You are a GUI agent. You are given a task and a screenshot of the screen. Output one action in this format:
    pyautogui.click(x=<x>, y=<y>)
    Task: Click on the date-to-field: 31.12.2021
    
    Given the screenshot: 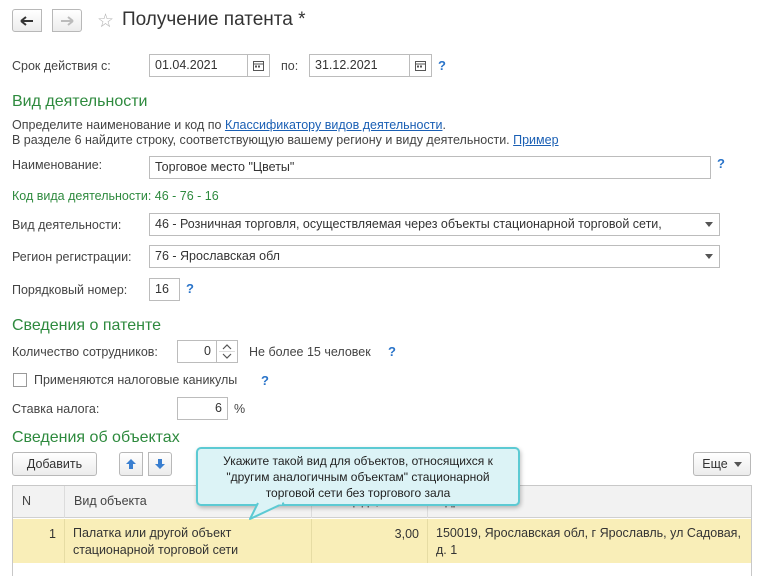 What is the action you would take?
    pyautogui.click(x=359, y=65)
    